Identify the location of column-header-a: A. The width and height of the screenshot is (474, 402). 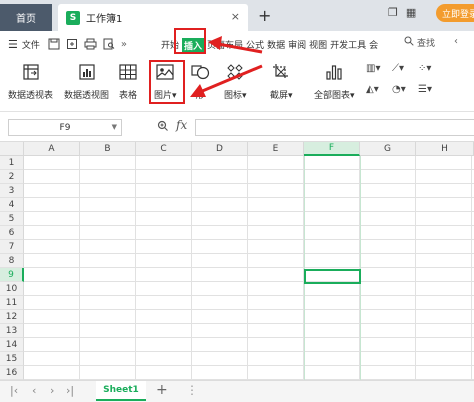
(52, 149).